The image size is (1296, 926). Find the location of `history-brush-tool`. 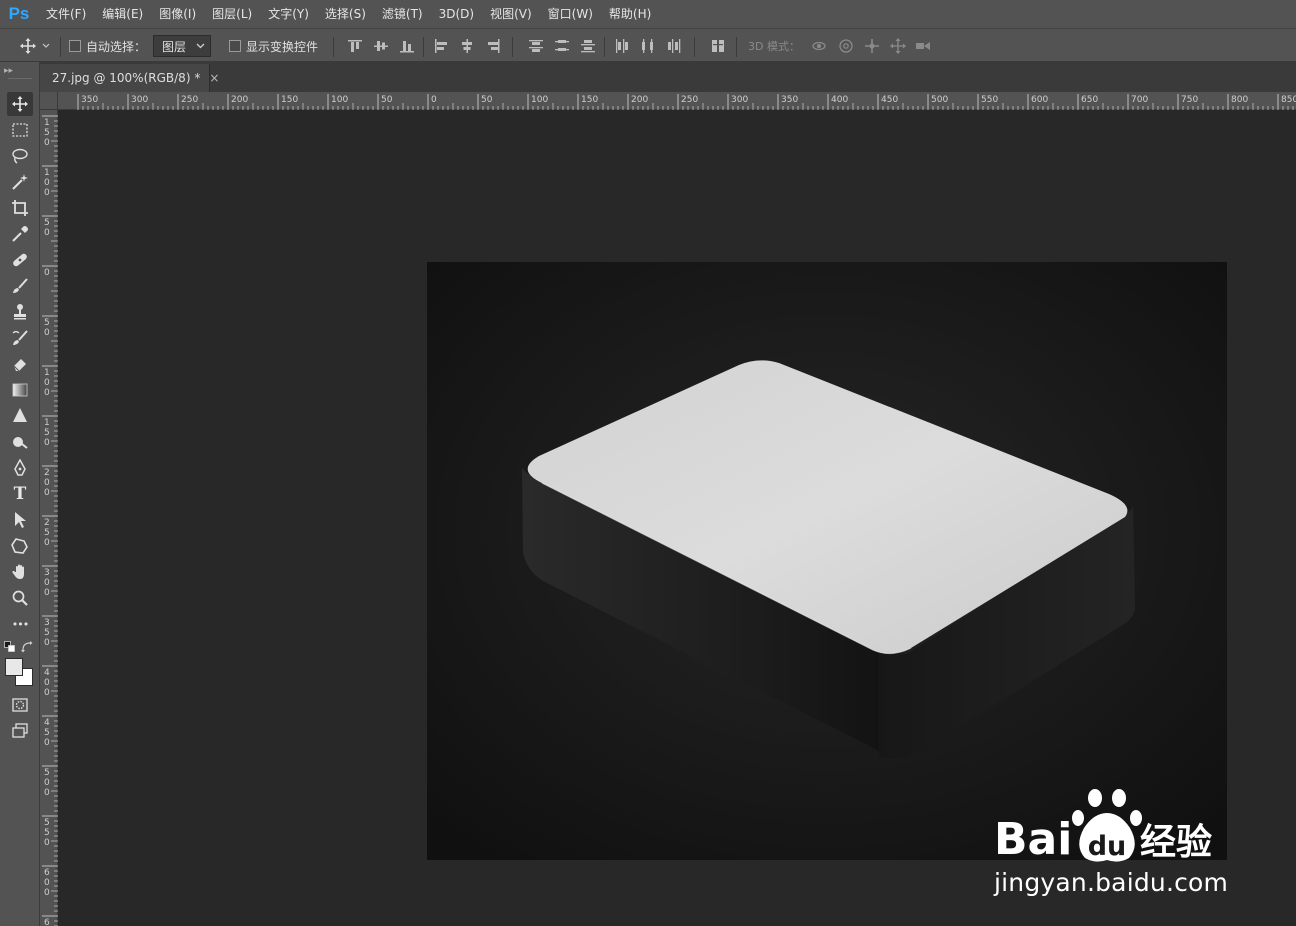

history-brush-tool is located at coordinates (20, 338).